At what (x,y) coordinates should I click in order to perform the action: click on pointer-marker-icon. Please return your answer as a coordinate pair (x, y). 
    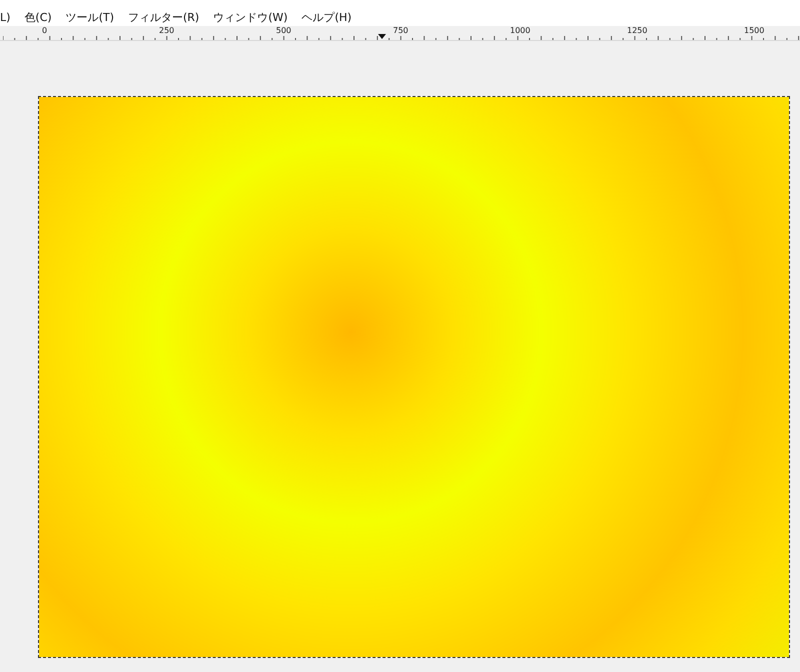
    Looking at the image, I should click on (382, 36).